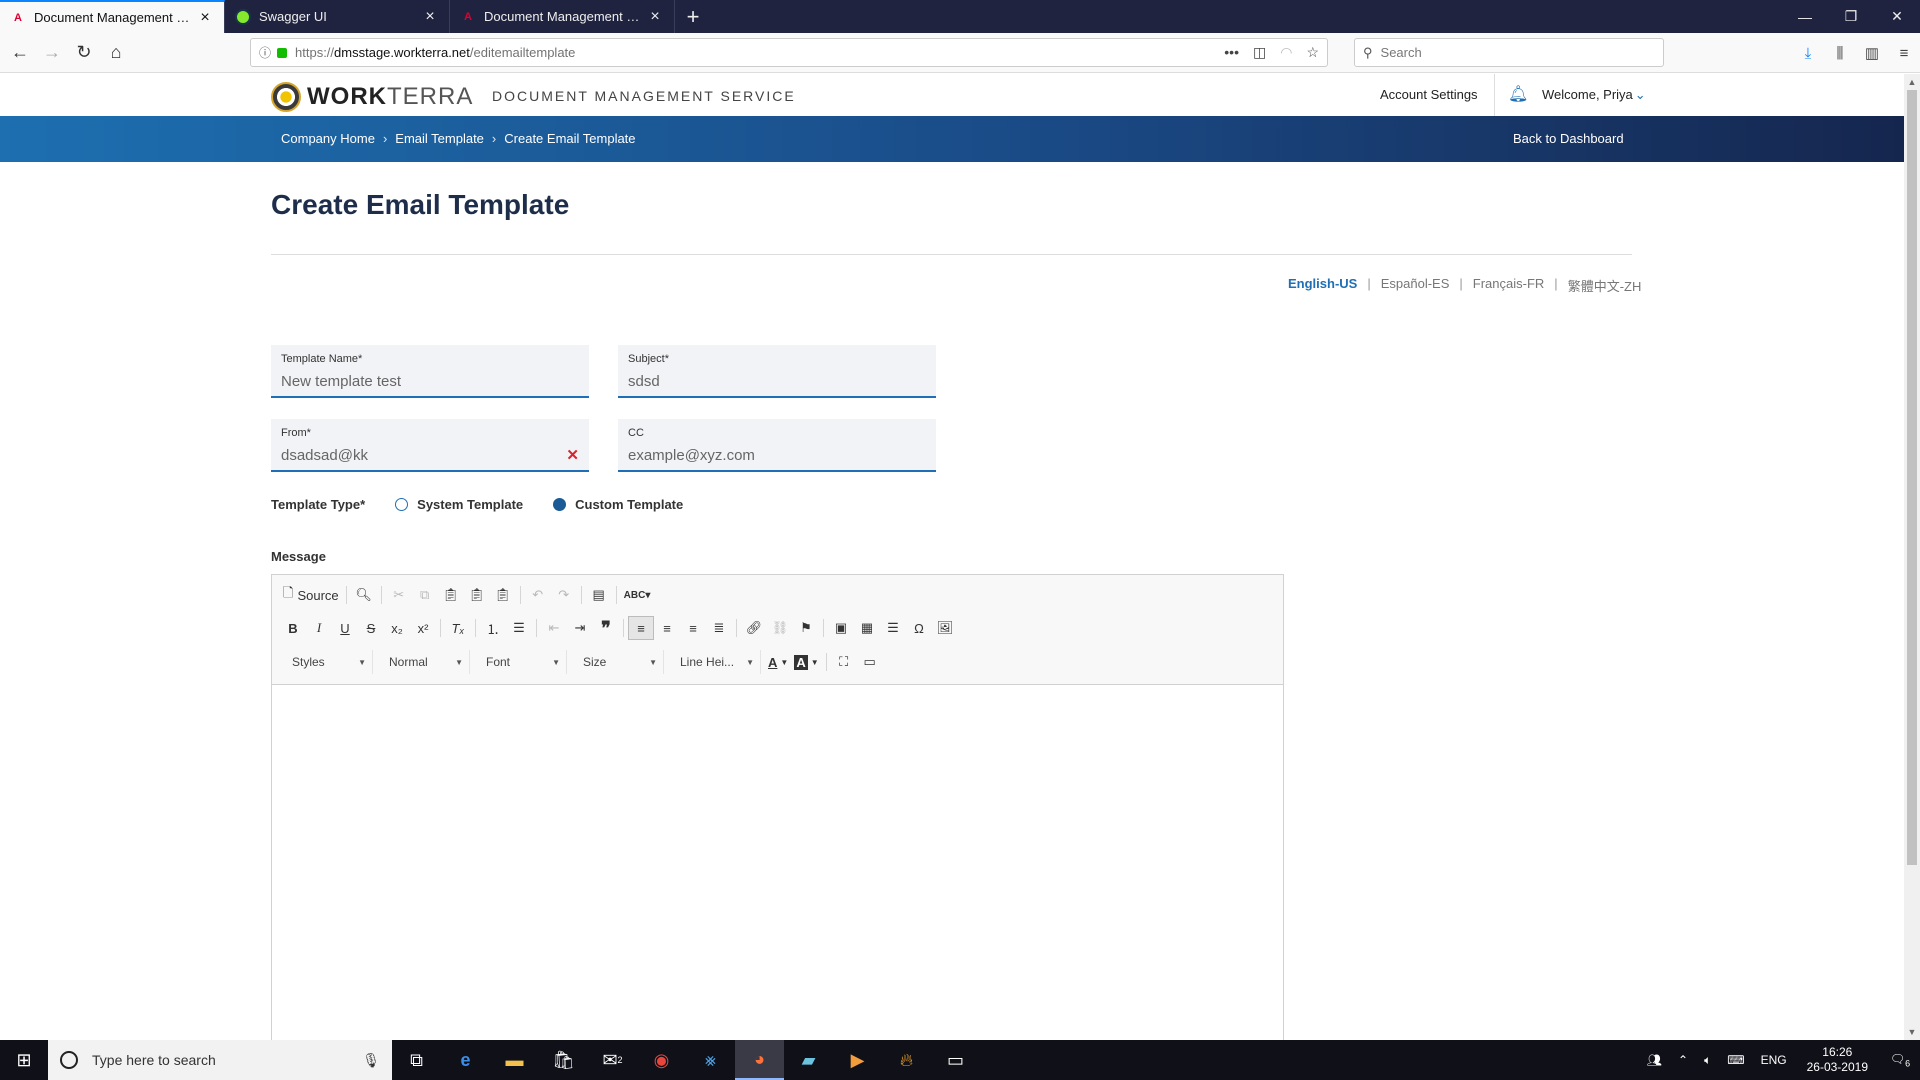 This screenshot has height=1080, width=1920. What do you see at coordinates (1509, 52) in the screenshot?
I see `browser-search-box: ⚲ Search` at bounding box center [1509, 52].